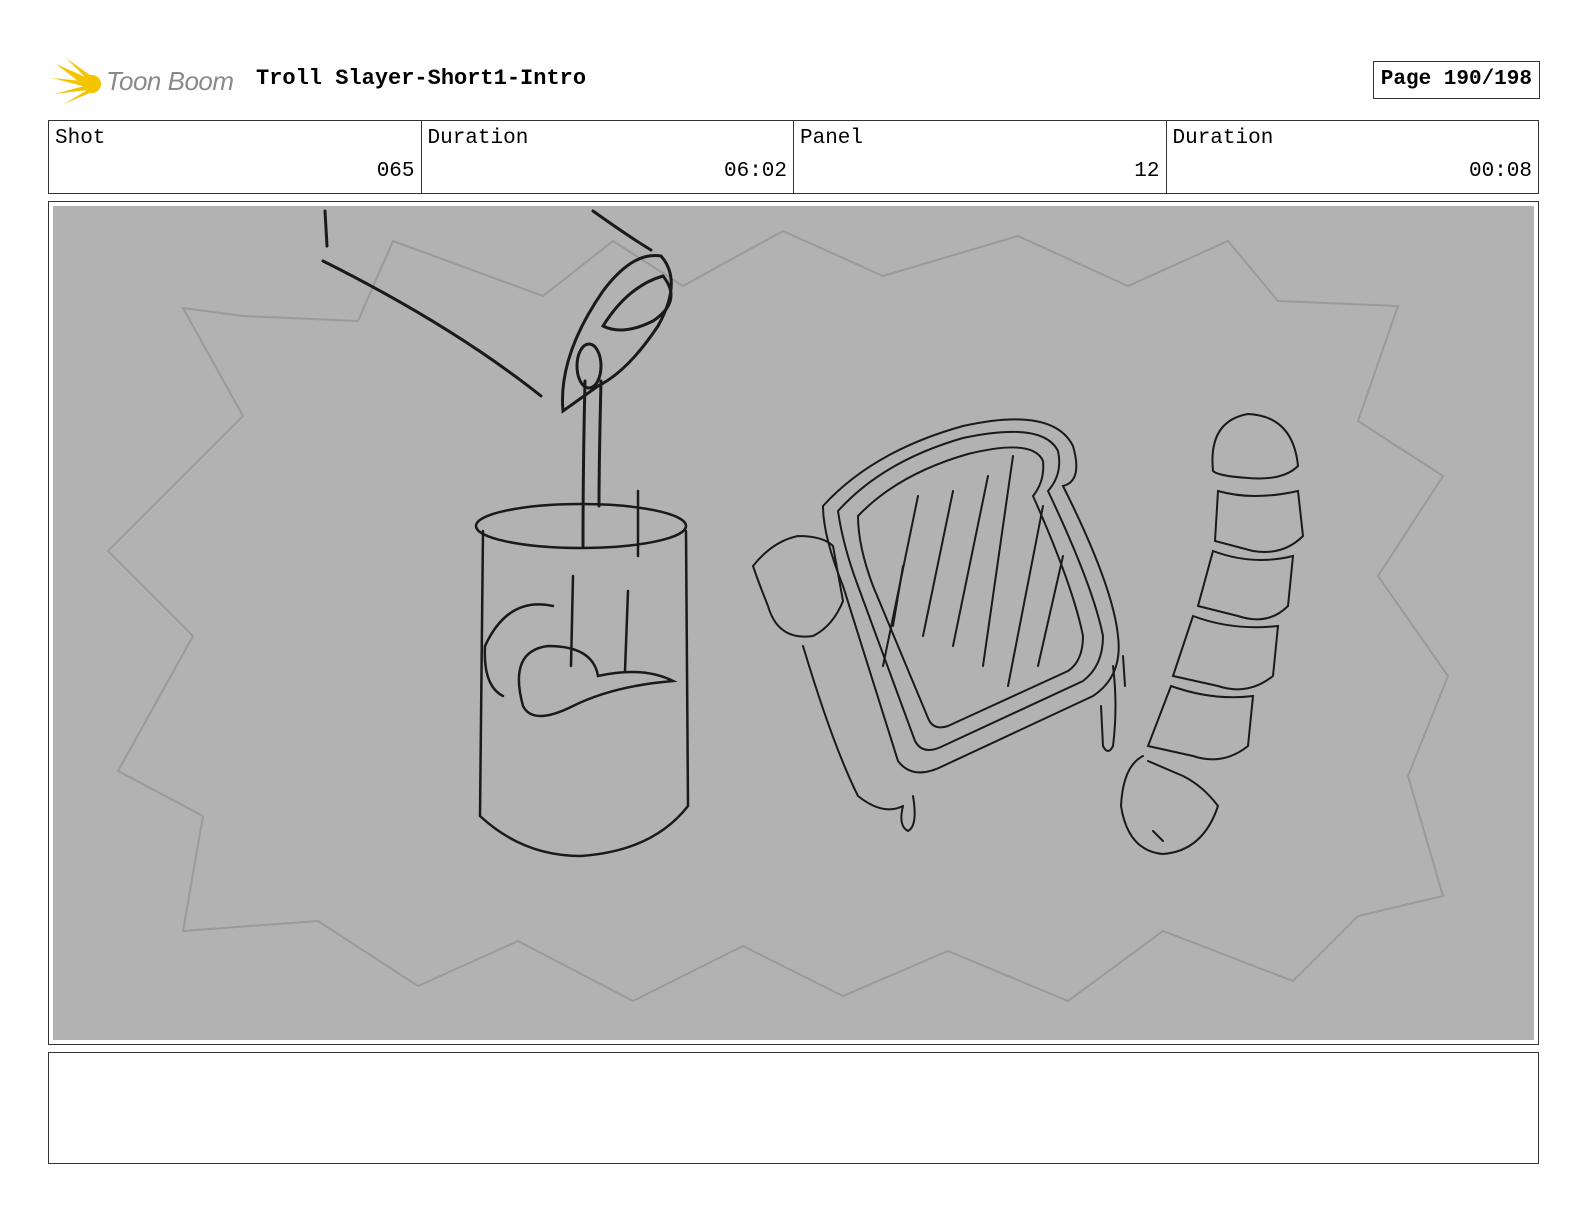 This screenshot has height=1224, width=1584. Describe the element at coordinates (1212, 634) in the screenshot. I see `sliced-food` at that location.